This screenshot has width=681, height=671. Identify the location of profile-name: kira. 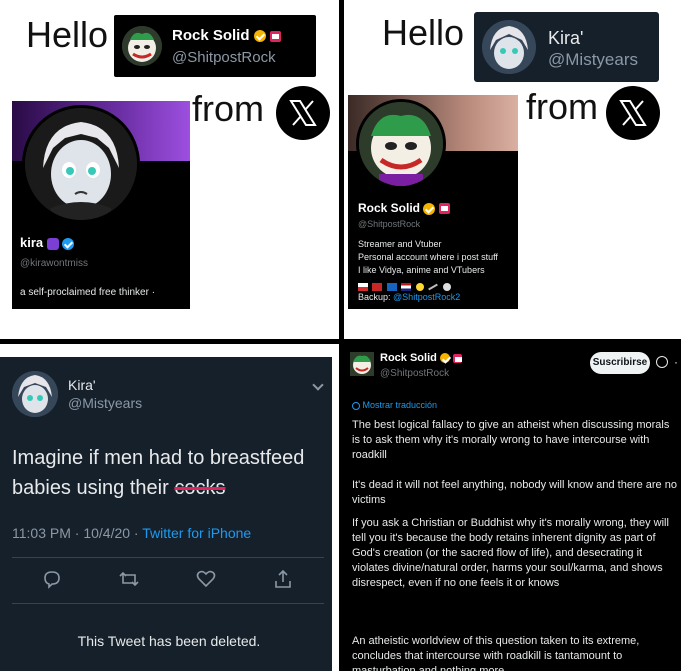
(32, 242).